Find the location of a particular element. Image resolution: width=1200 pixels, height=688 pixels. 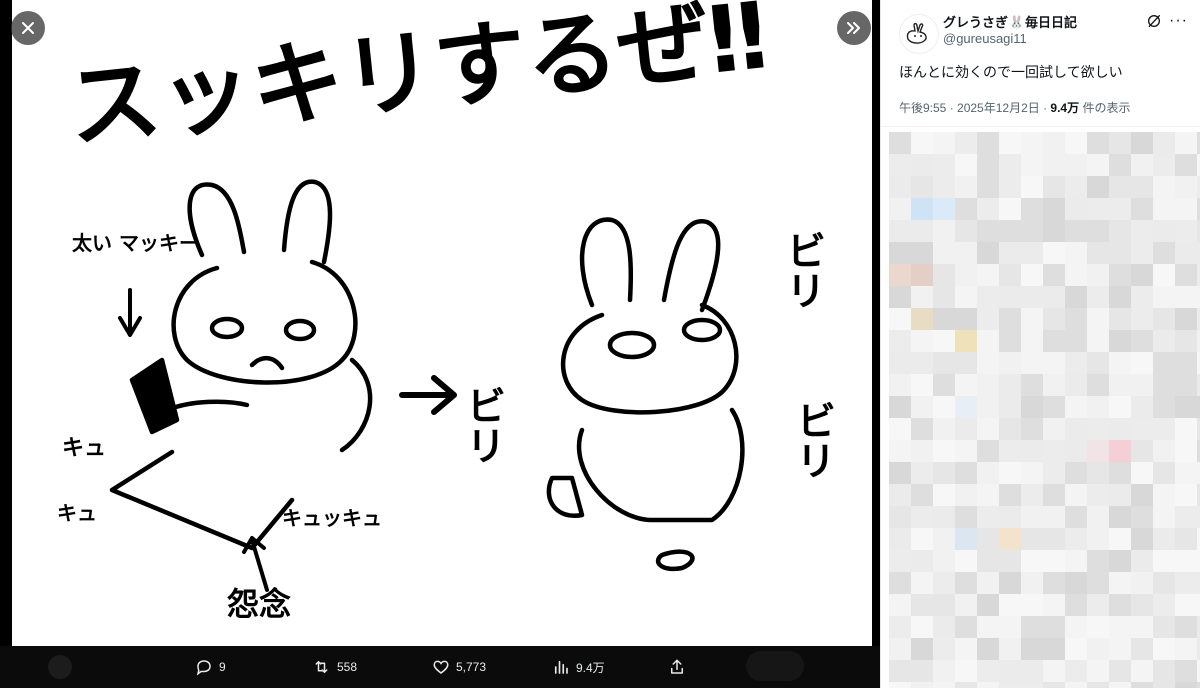

reply-button: 9 is located at coordinates (210, 667).